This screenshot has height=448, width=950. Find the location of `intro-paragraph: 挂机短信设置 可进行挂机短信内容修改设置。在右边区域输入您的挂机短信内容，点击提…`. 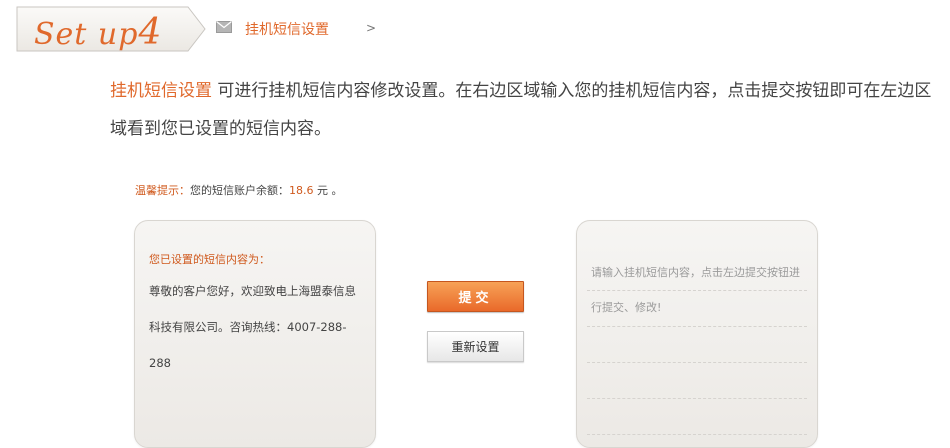

intro-paragraph: 挂机短信设置 可进行挂机短信内容修改设置。在右边区域输入您的挂机短信内容，点击提… is located at coordinates (522, 110).